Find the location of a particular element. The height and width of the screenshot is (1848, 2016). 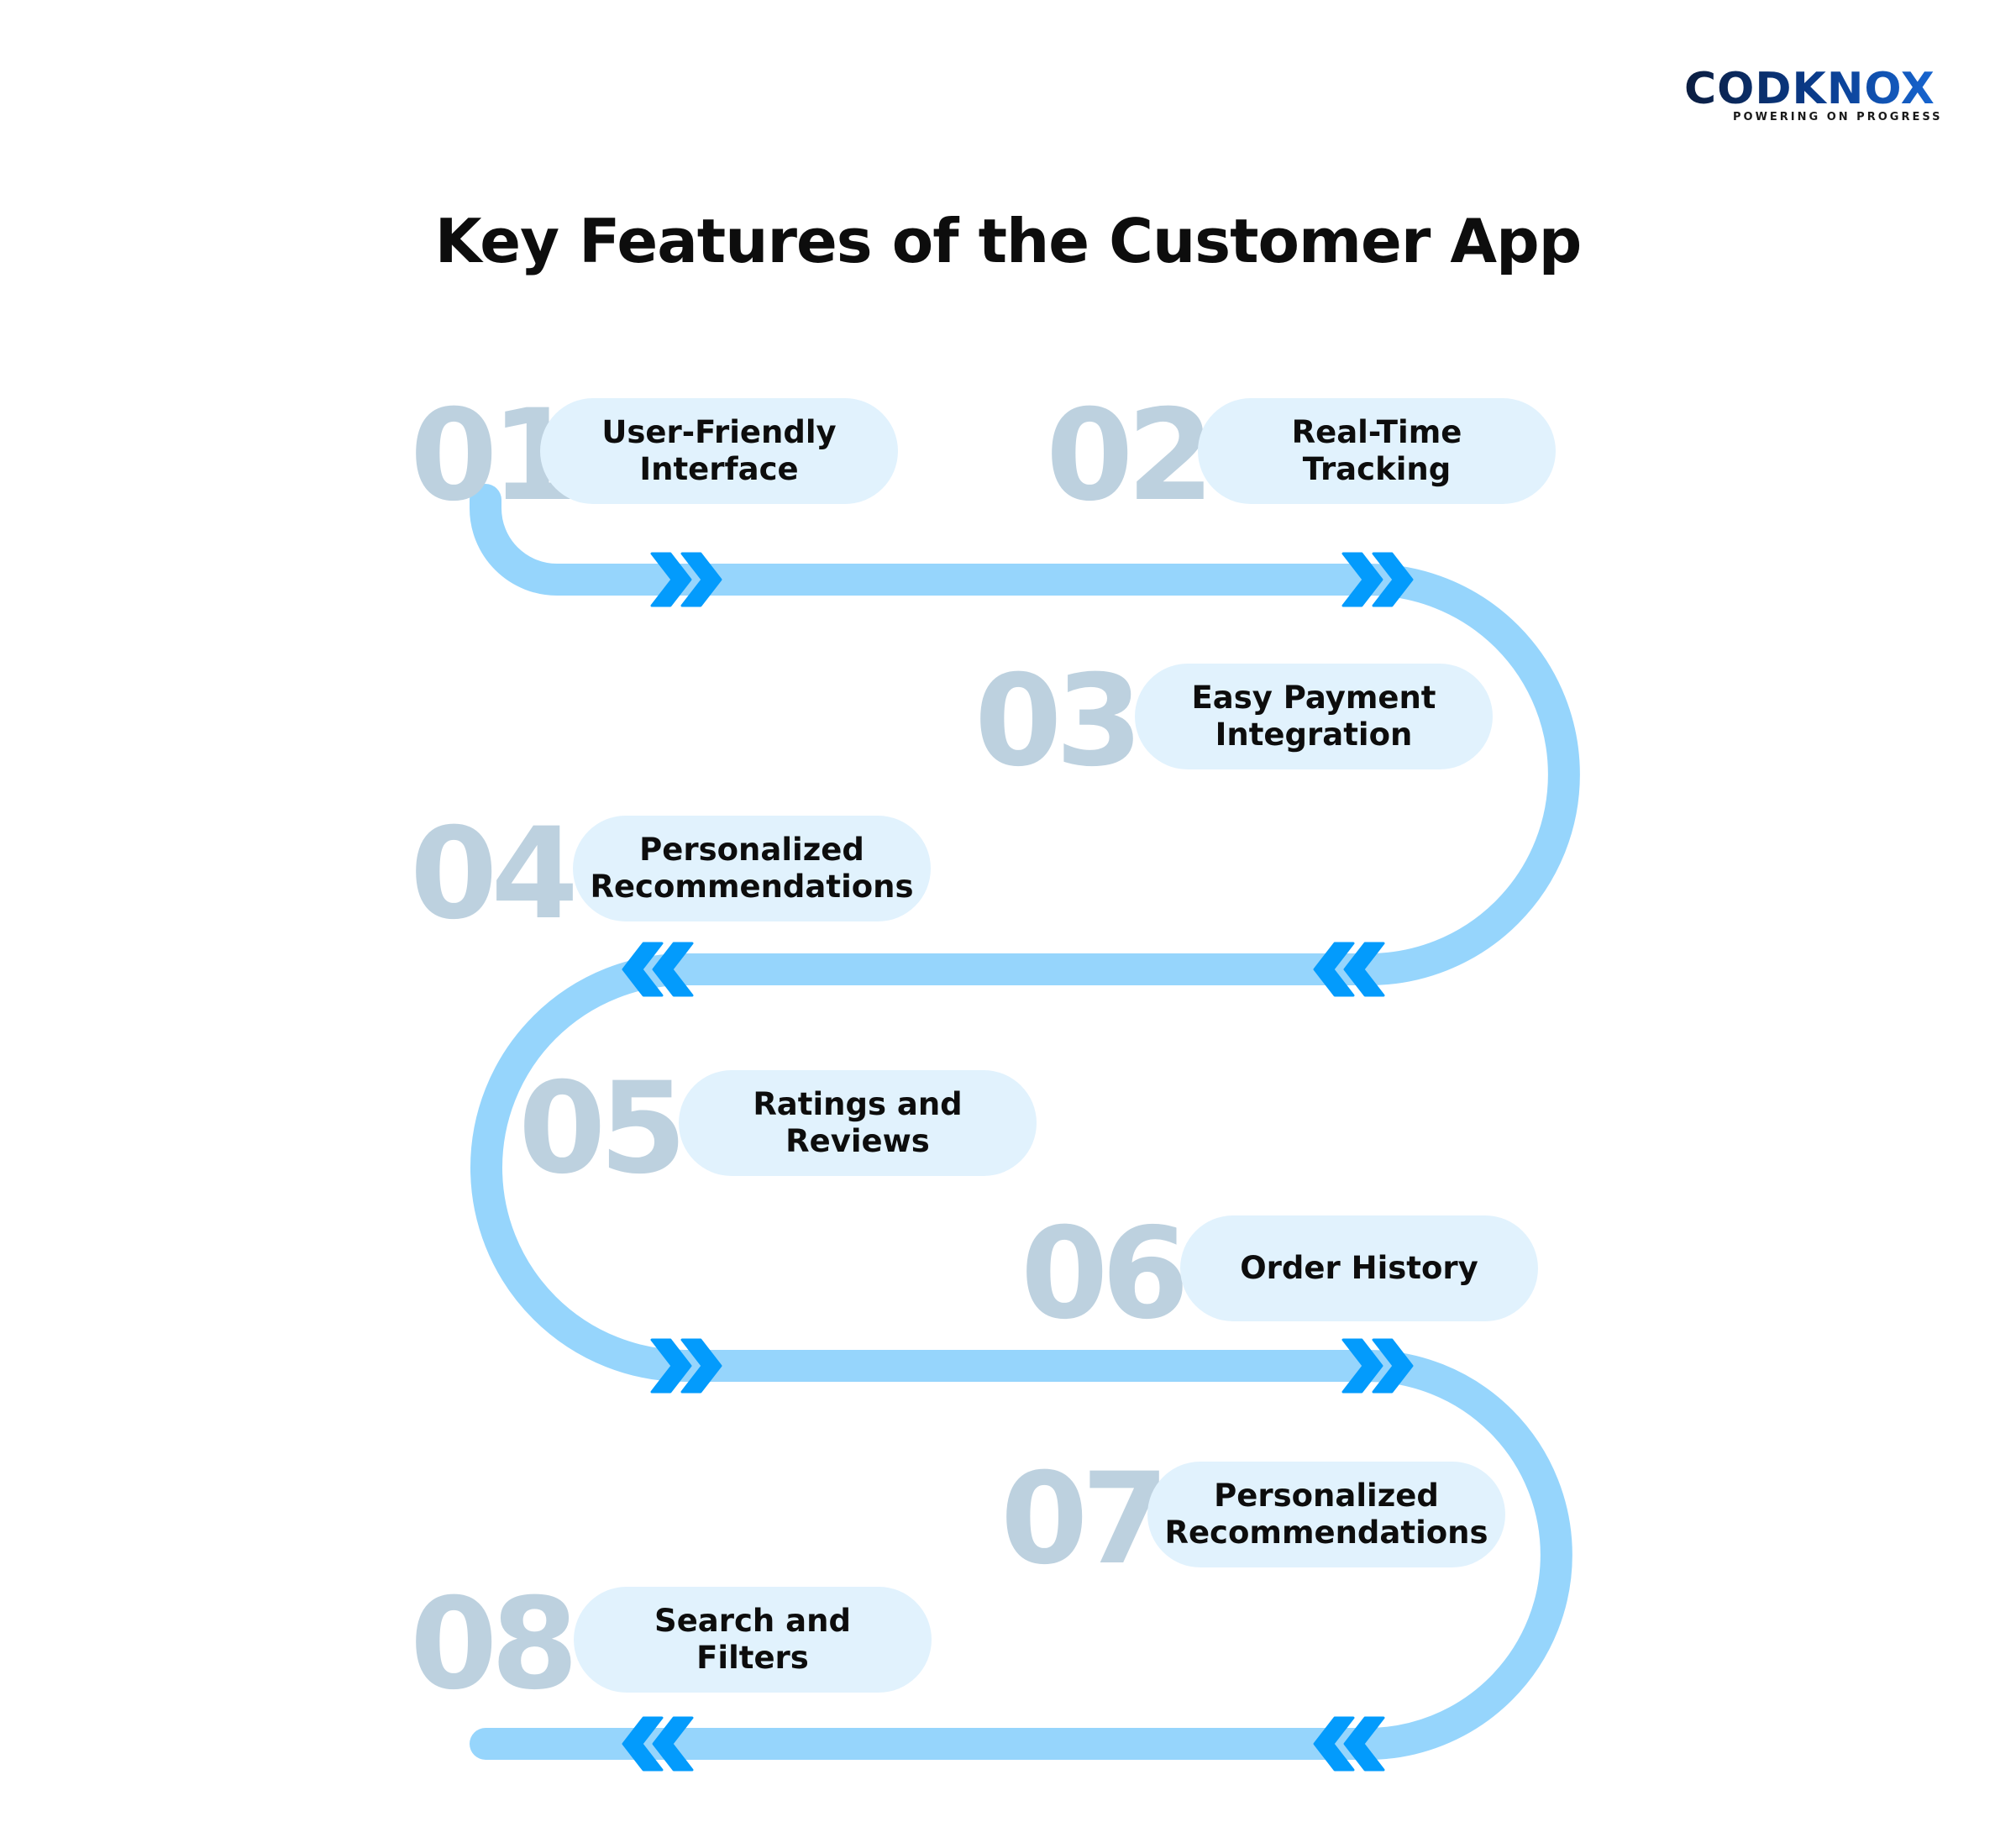

feature-number: 05 is located at coordinates (602, 1129).